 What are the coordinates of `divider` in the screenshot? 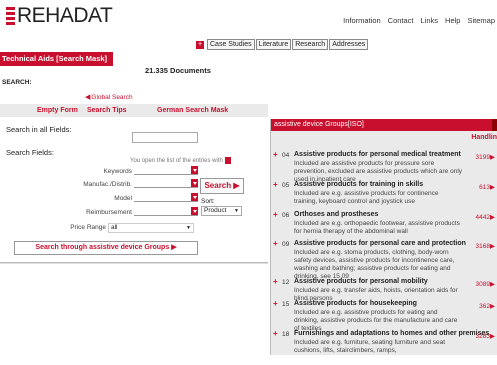 It's located at (134, 263).